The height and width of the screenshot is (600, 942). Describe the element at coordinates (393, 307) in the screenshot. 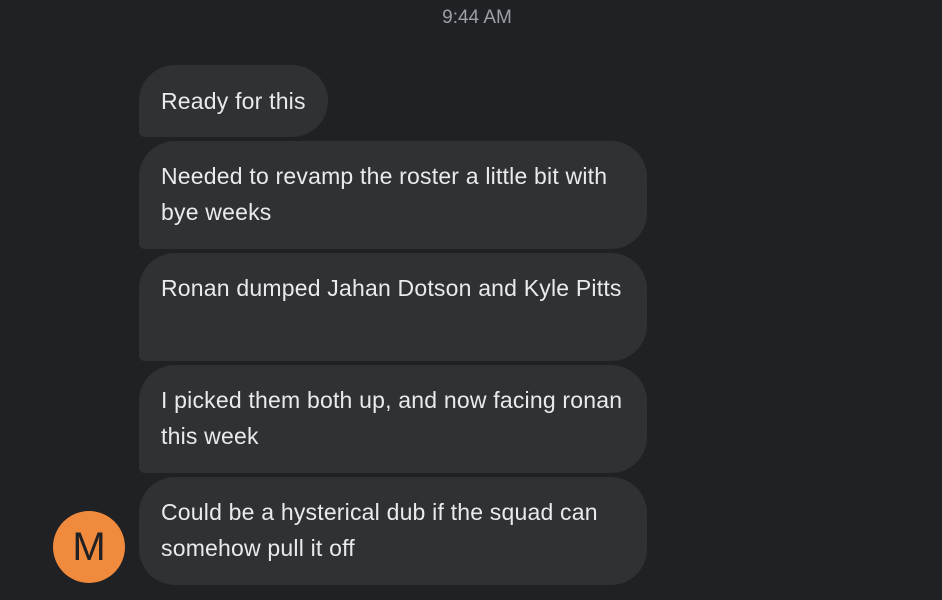

I see `message-bubble: Ronan dumped Jahan Dotson and Kyle Pitts` at that location.